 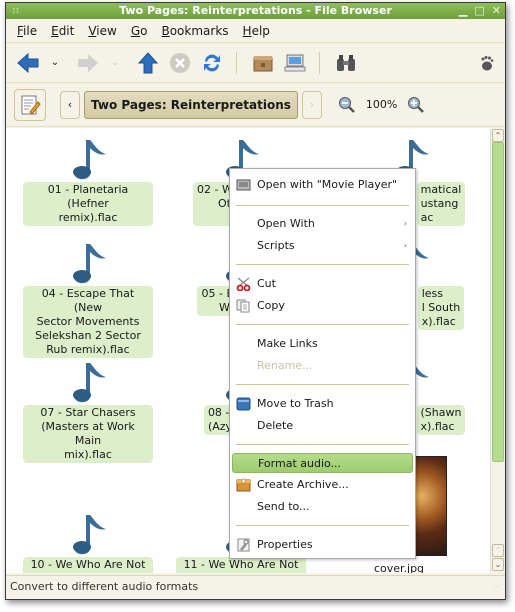 I want to click on file-name-line: 07 - Star Chasers, so click(x=88, y=412).